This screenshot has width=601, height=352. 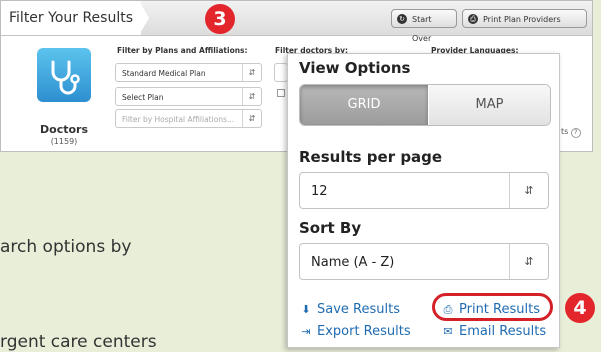 What do you see at coordinates (64, 75) in the screenshot?
I see `stethoscope-icon` at bounding box center [64, 75].